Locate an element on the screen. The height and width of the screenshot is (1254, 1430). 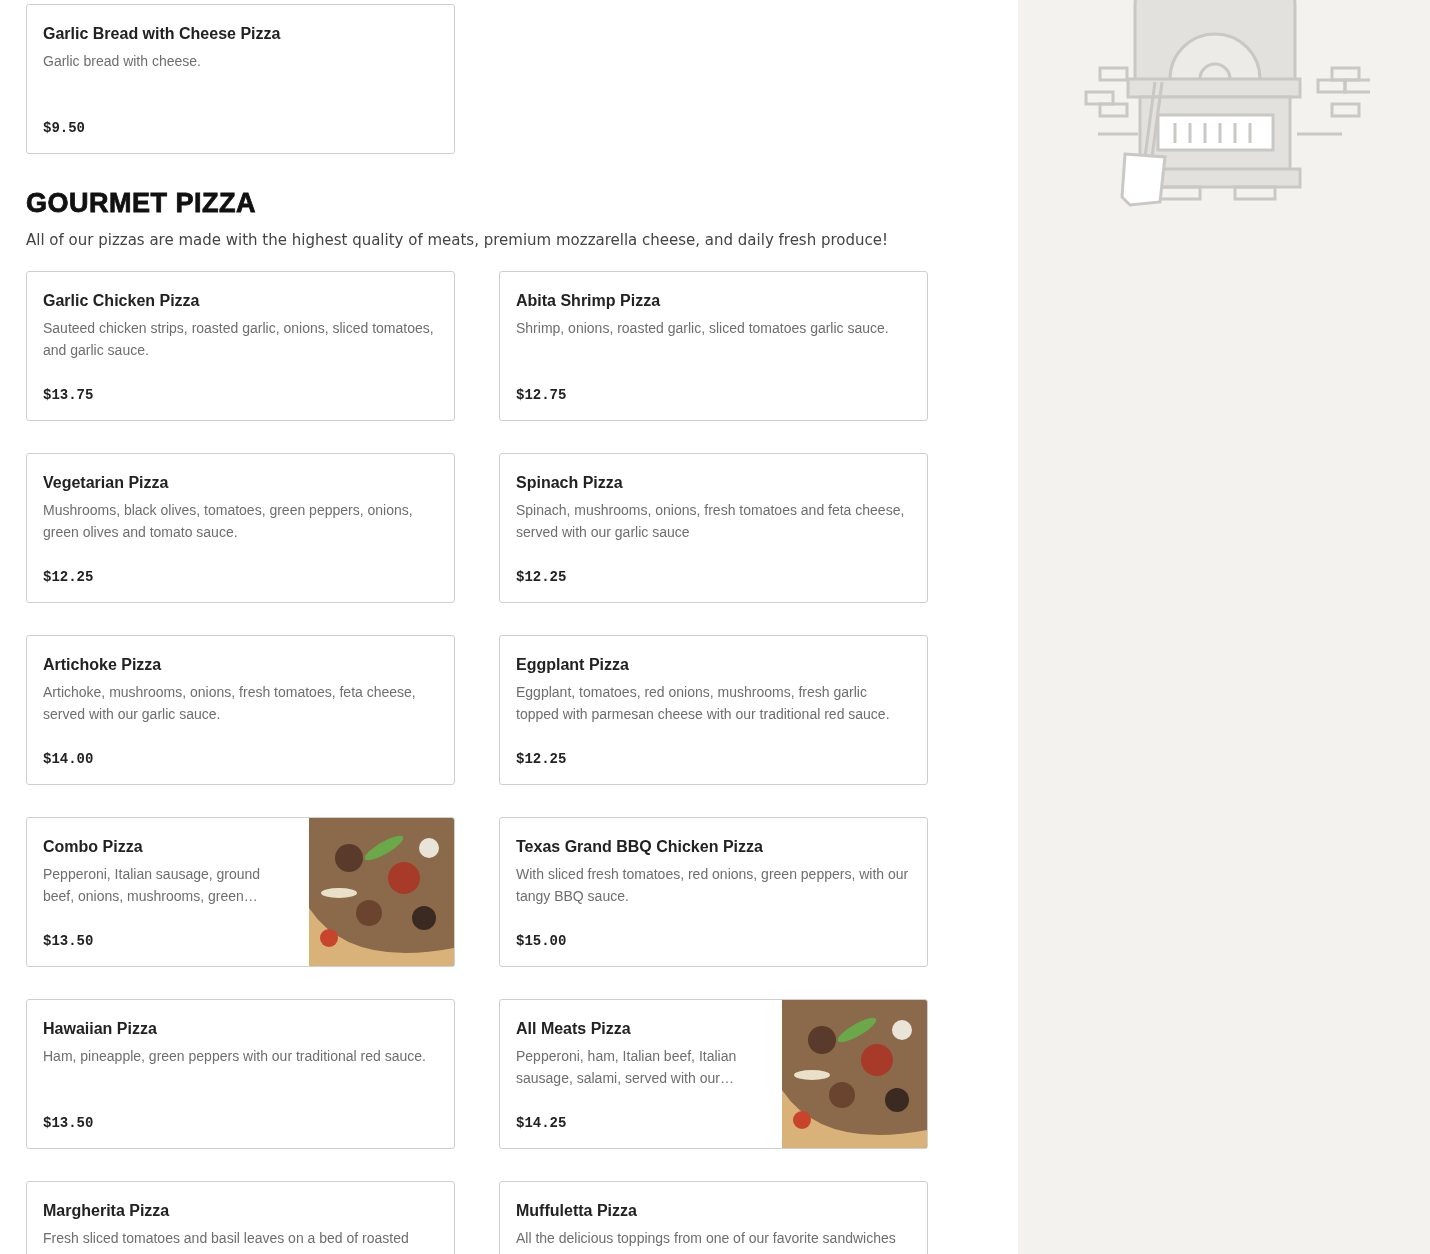
item-description: Artichoke, mushrooms, onions, fresh tomatoes, feta cheese, served with our garlic sauce. is located at coordinates (230, 703).